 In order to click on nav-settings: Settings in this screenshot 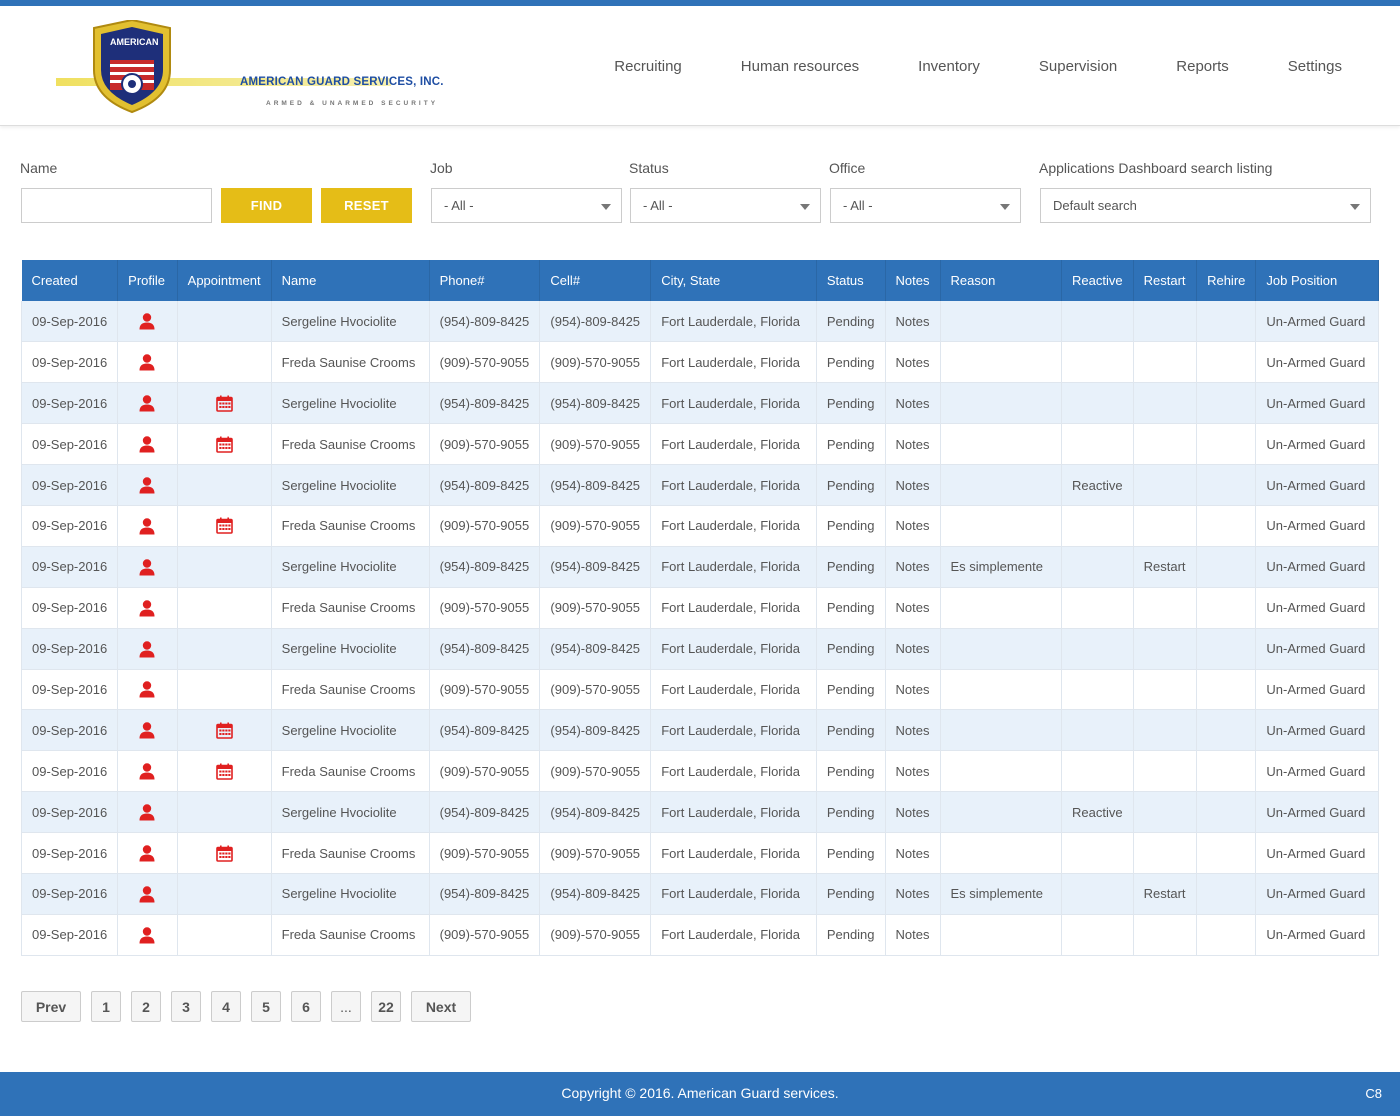, I will do `click(1315, 66)`.